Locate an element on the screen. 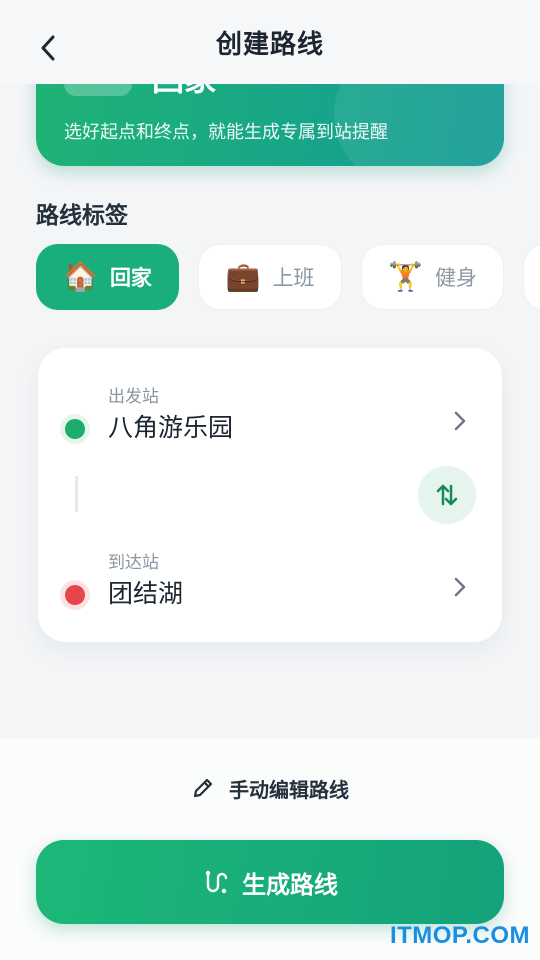 Image resolution: width=540 pixels, height=960 pixels. page-title: 创建路线 is located at coordinates (269, 44).